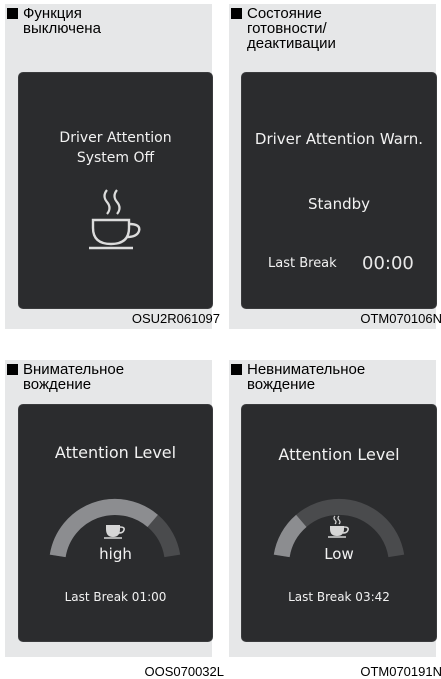  What do you see at coordinates (62, 28) in the screenshot?
I see `heading-line: выключена` at bounding box center [62, 28].